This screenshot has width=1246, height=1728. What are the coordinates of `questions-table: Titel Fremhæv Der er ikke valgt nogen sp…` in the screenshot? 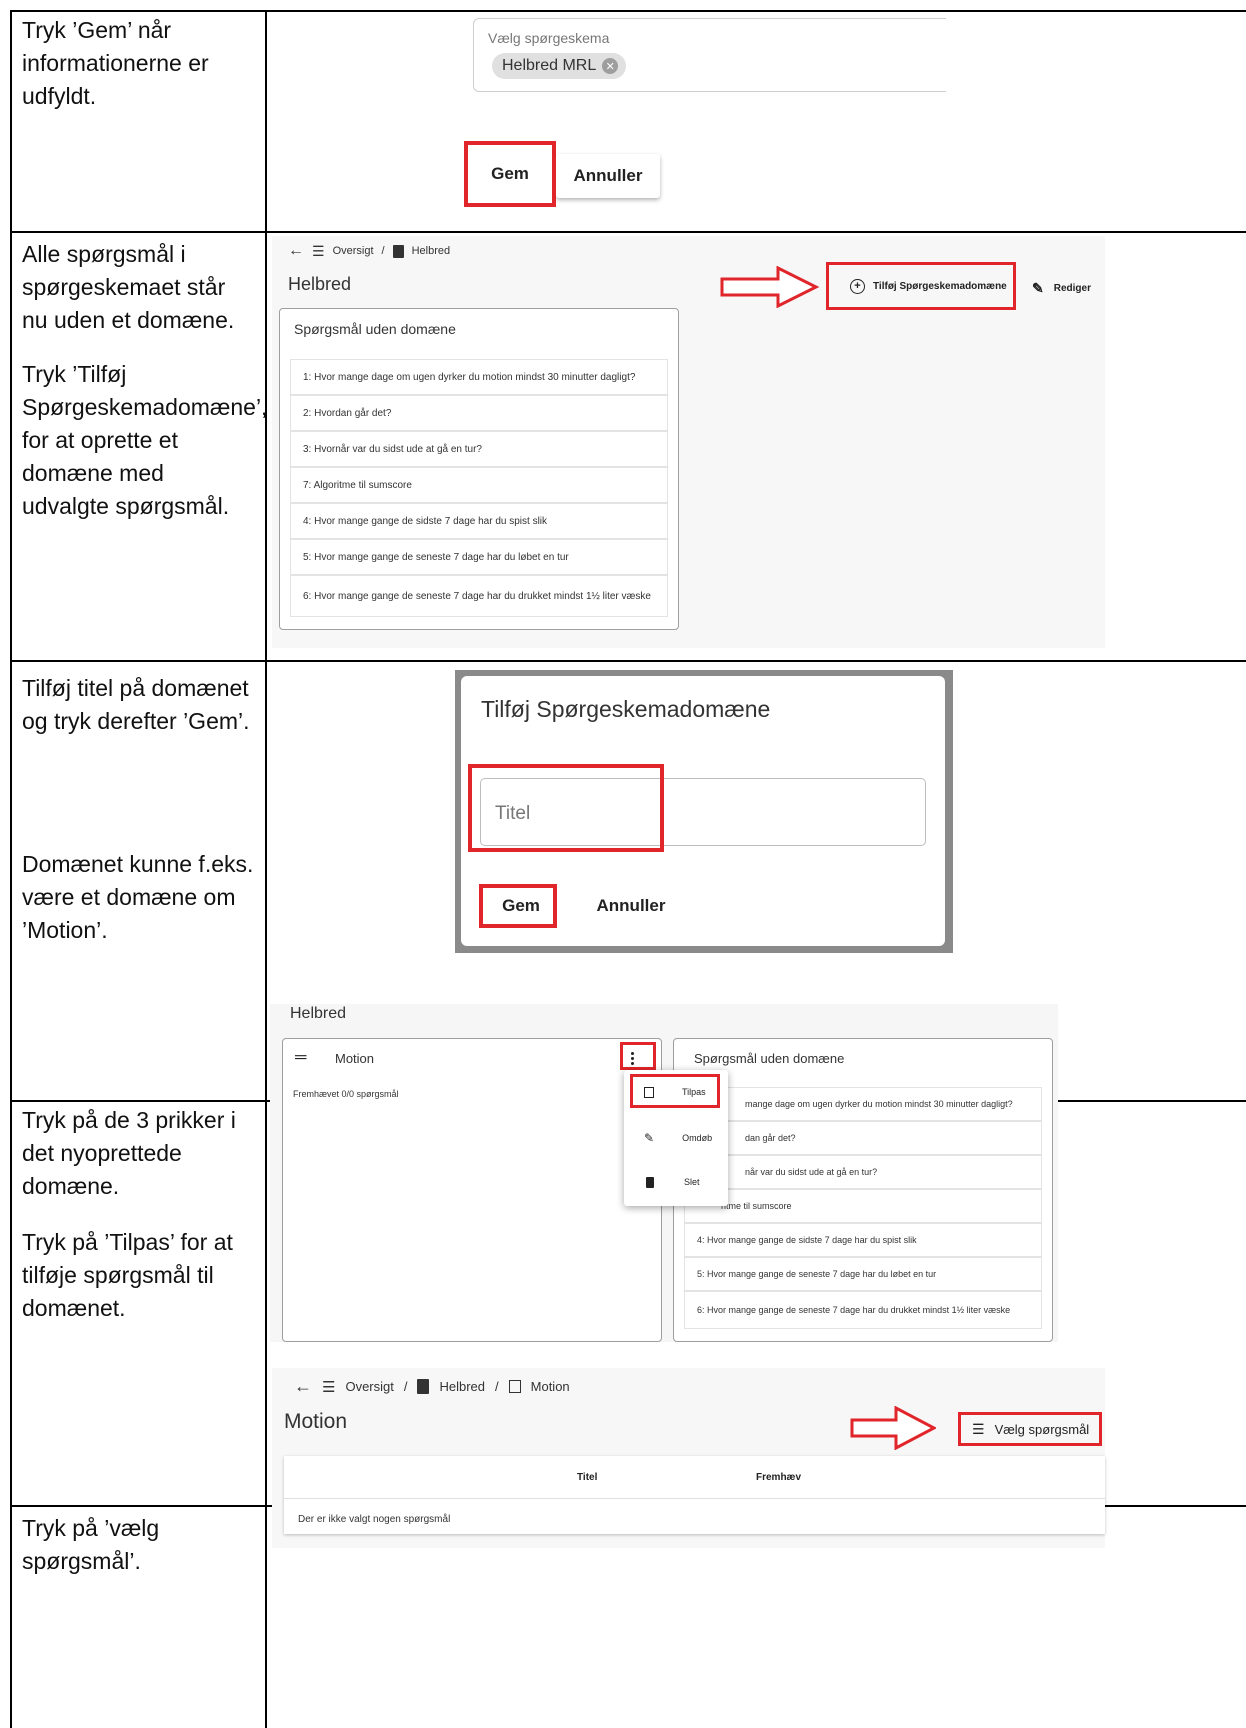 It's located at (694, 1495).